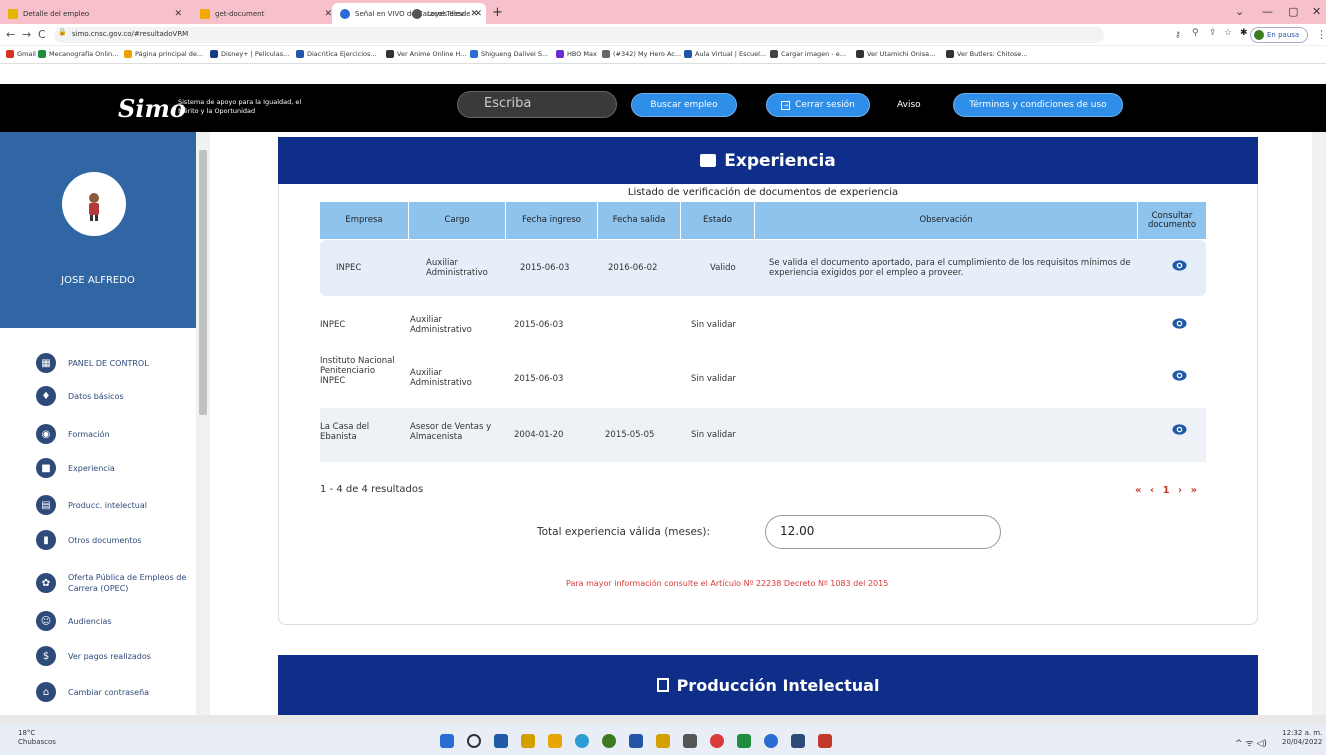 The height and width of the screenshot is (755, 1326). I want to click on new-tab-button: +, so click(497, 12).